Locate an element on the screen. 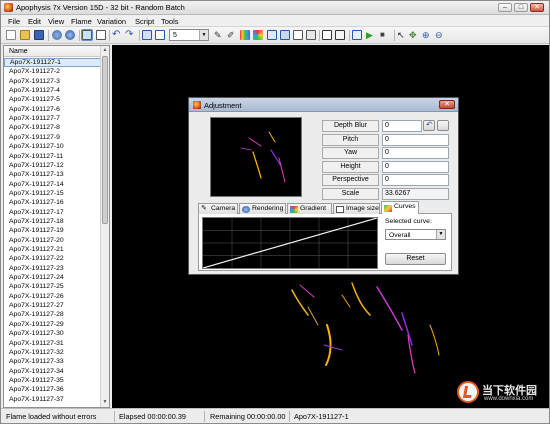 The width and height of the screenshot is (550, 424). list-item: Apo7X-191127-21 is located at coordinates (52, 249).